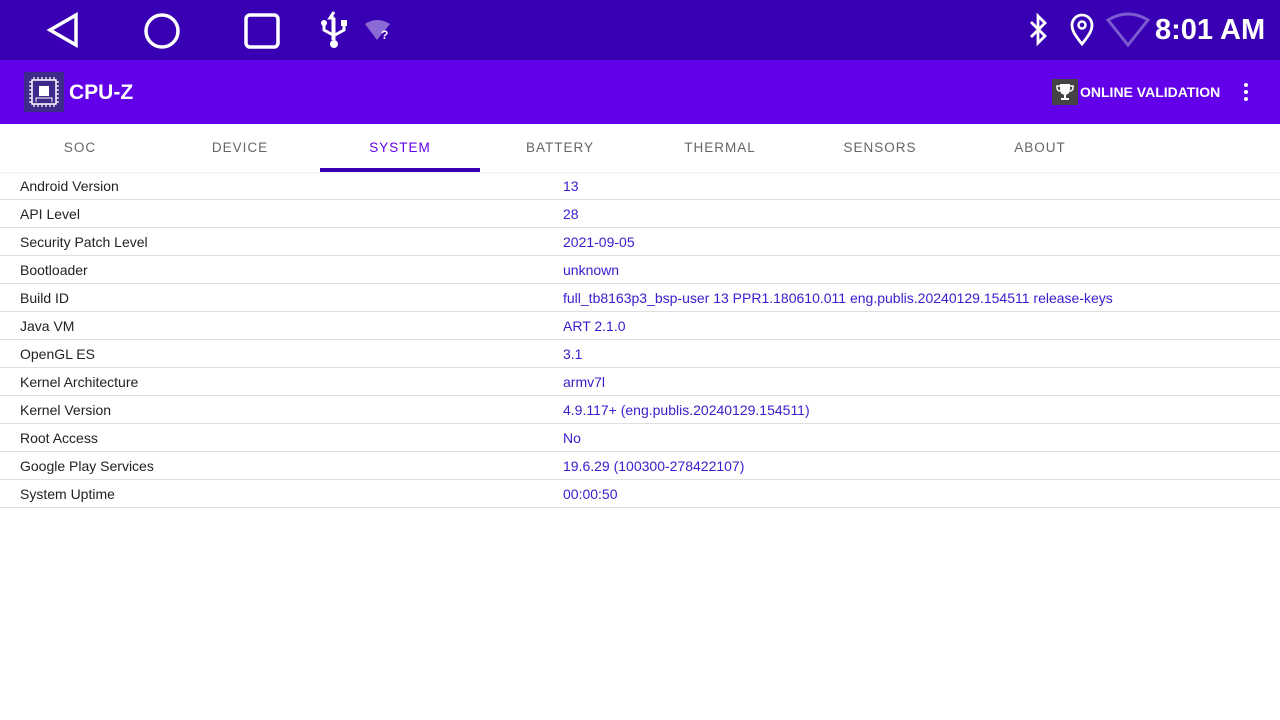  Describe the element at coordinates (69, 186) in the screenshot. I see `info-key: Android Version` at that location.